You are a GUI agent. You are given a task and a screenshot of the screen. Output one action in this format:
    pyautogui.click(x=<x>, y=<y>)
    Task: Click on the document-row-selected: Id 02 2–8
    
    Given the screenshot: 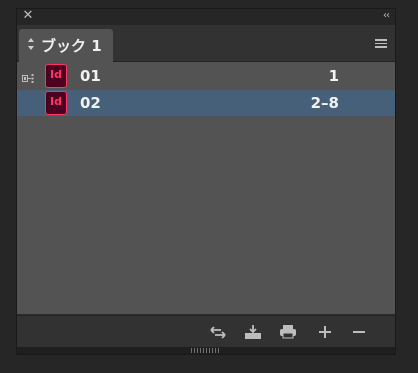 What is the action you would take?
    pyautogui.click(x=206, y=103)
    